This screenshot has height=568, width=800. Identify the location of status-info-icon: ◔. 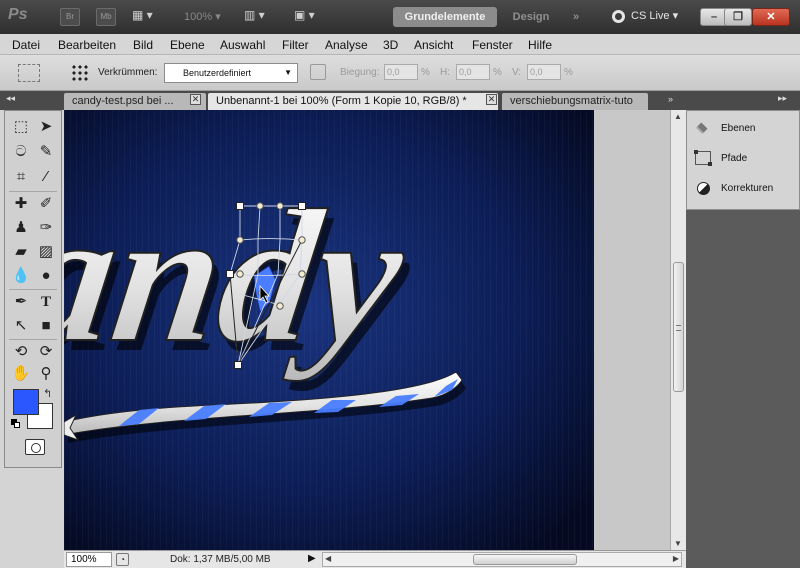
(122, 559).